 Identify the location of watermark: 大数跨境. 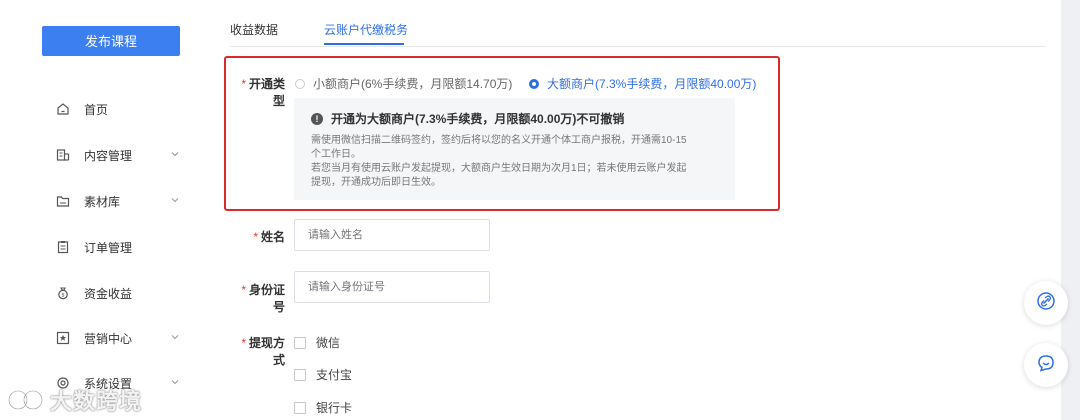
(74, 400).